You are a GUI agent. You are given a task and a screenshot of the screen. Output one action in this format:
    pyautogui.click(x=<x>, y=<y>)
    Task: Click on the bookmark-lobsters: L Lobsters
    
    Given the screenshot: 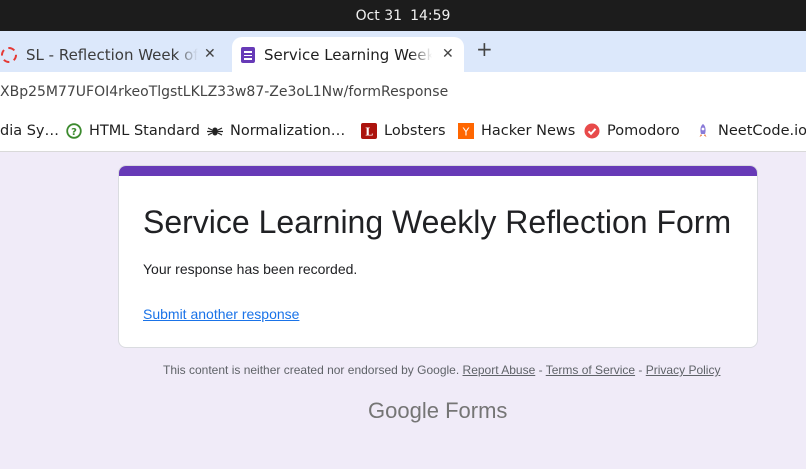 What is the action you would take?
    pyautogui.click(x=403, y=131)
    